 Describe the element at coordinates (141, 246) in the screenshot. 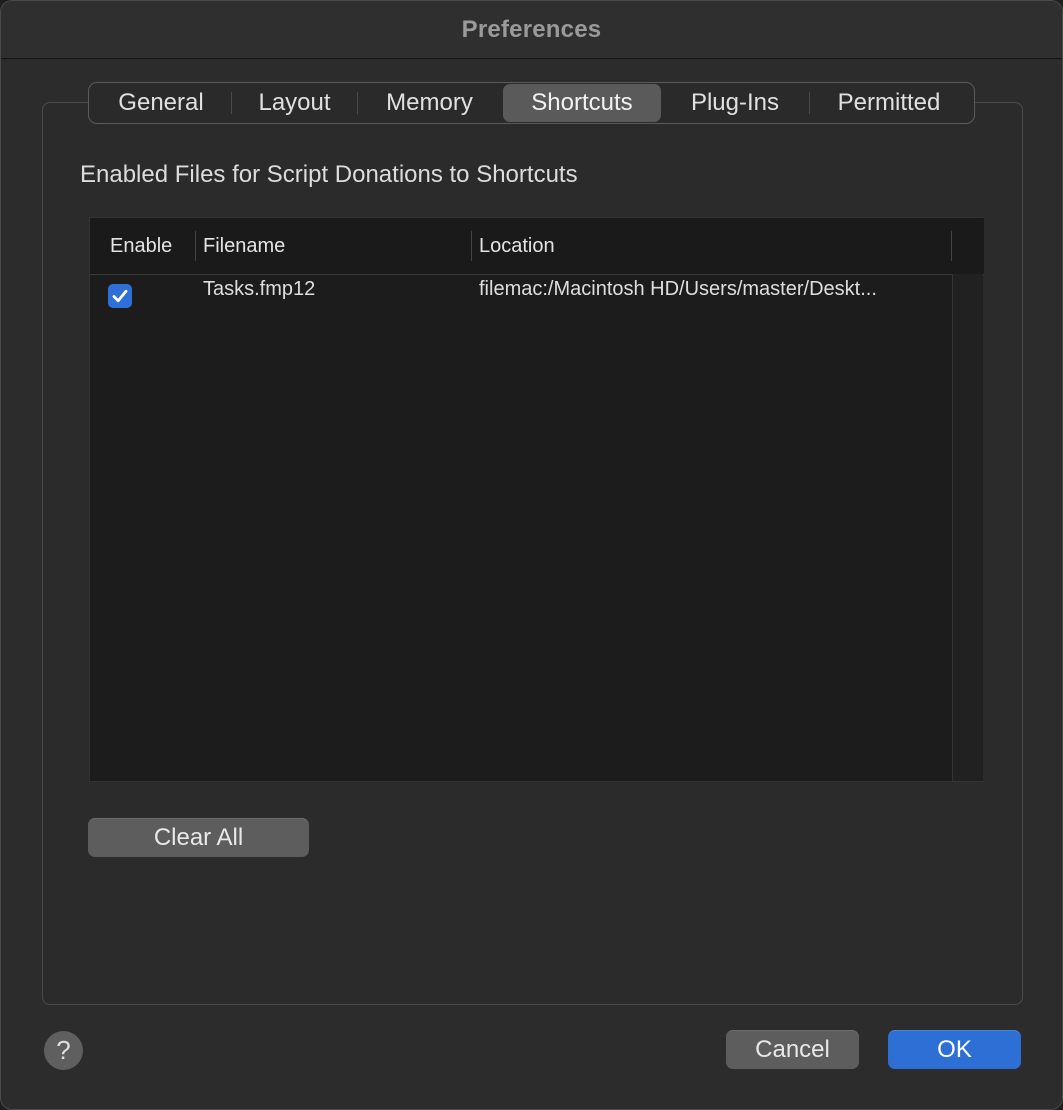

I see `column-header-enable: Enable` at that location.